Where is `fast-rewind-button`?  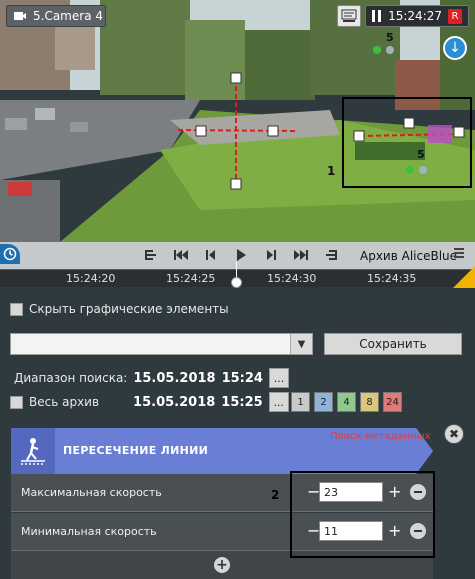
fast-rewind-button is located at coordinates (181, 255).